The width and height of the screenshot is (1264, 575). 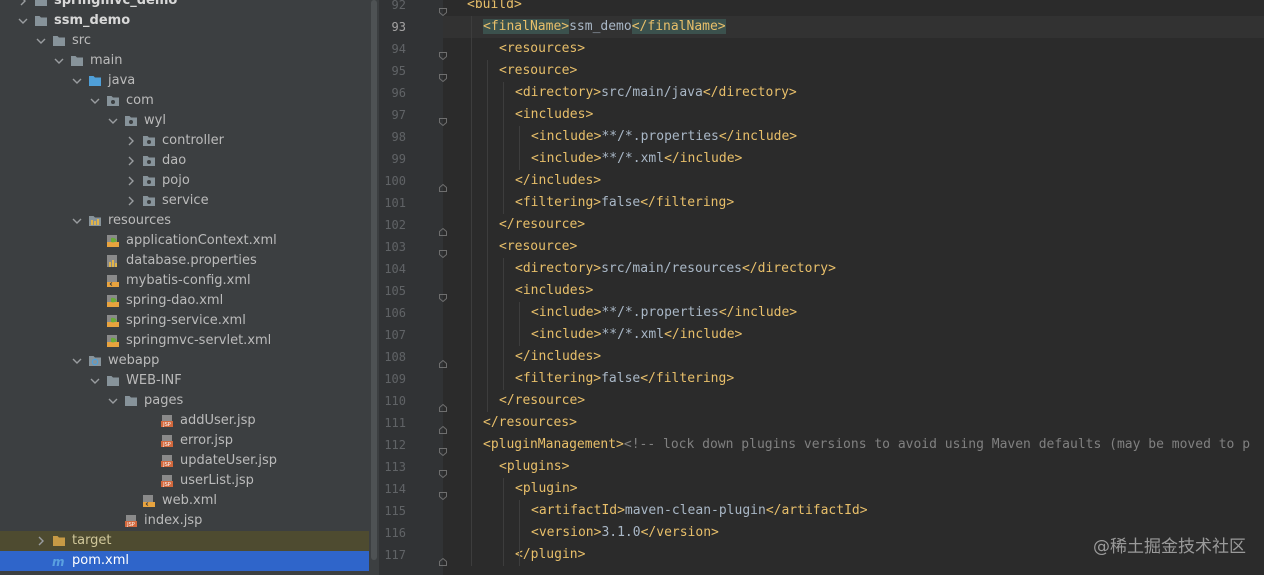 What do you see at coordinates (184, 261) in the screenshot?
I see `tree-item-database-properties: database.properties` at bounding box center [184, 261].